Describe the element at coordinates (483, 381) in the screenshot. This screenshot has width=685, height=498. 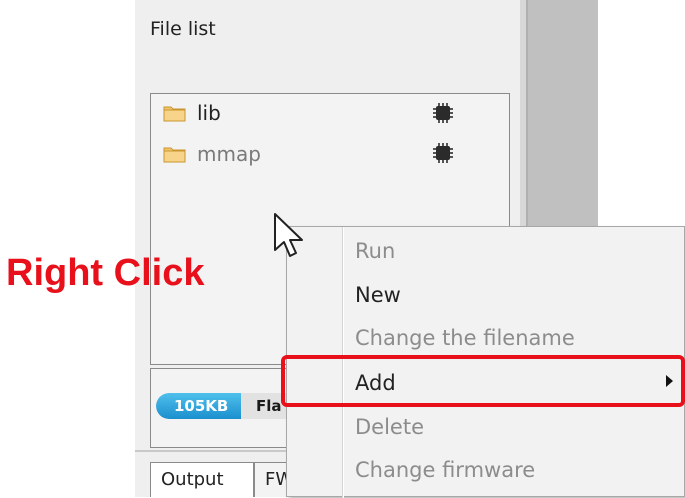
I see `add-highlight-box` at that location.